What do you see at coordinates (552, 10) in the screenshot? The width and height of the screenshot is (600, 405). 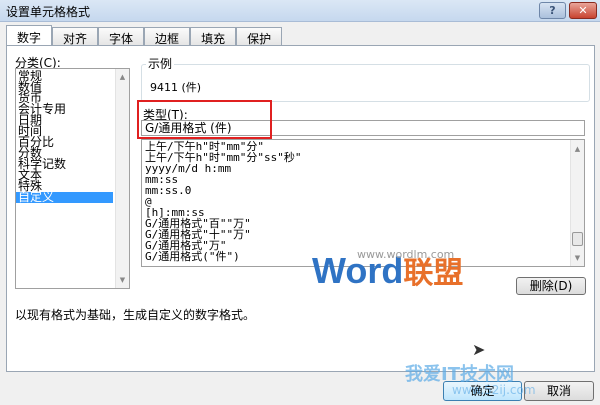 I see `help-button: ?` at bounding box center [552, 10].